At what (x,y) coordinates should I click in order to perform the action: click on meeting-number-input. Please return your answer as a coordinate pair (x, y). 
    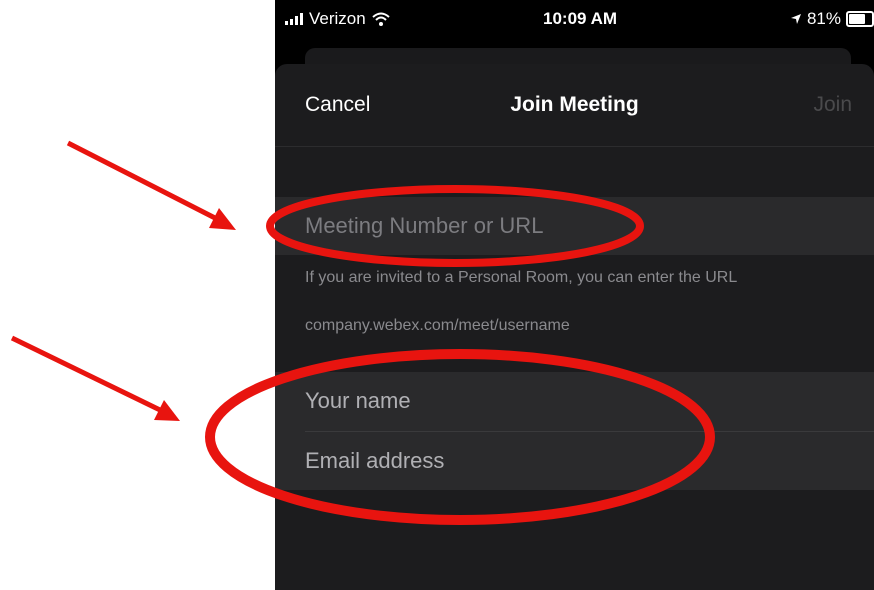
    Looking at the image, I should click on (575, 226).